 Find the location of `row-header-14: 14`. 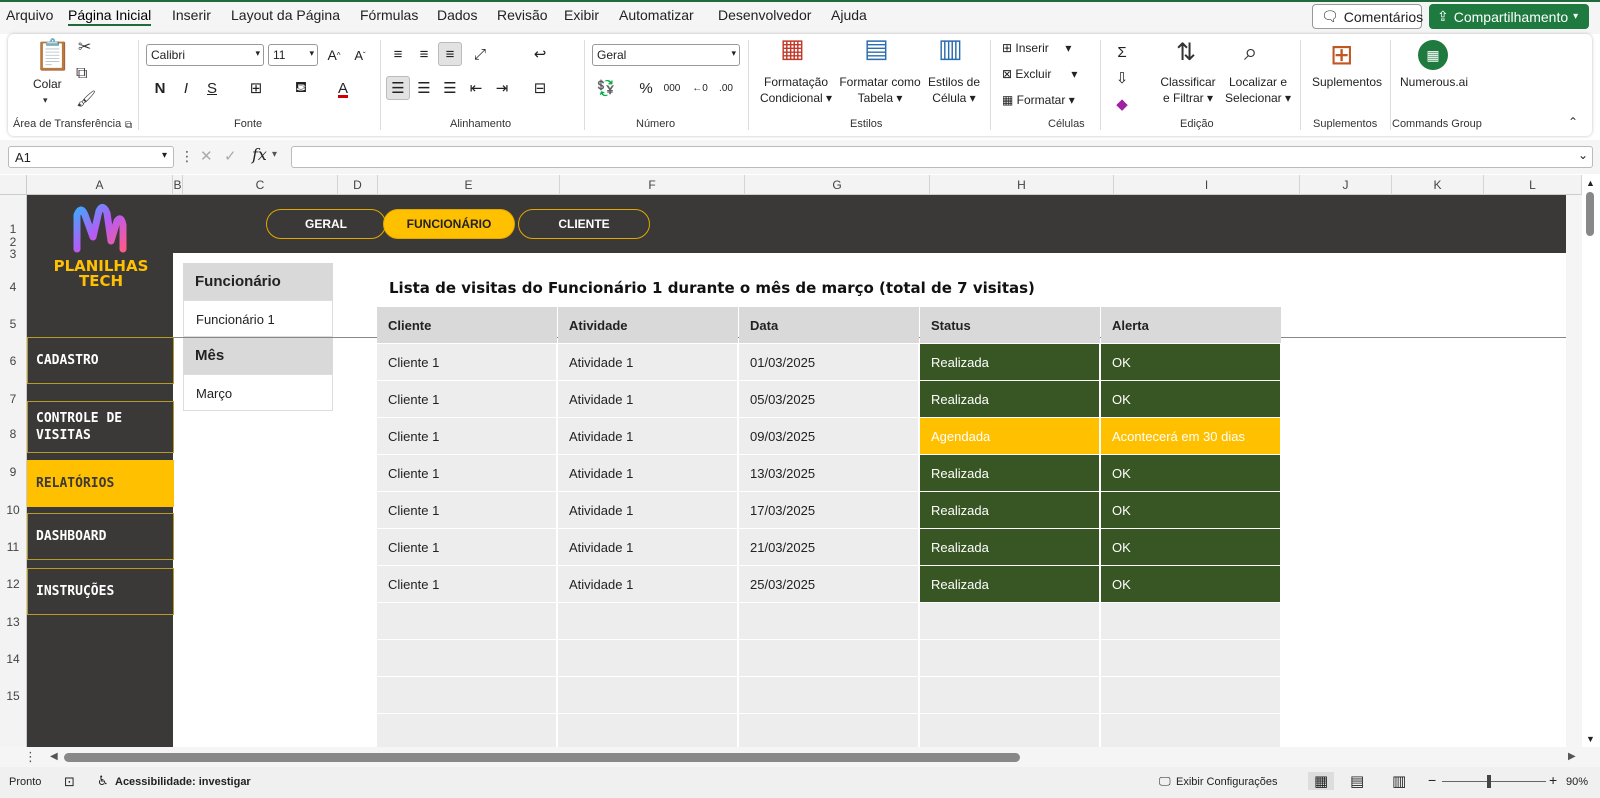

row-header-14: 14 is located at coordinates (13, 659).